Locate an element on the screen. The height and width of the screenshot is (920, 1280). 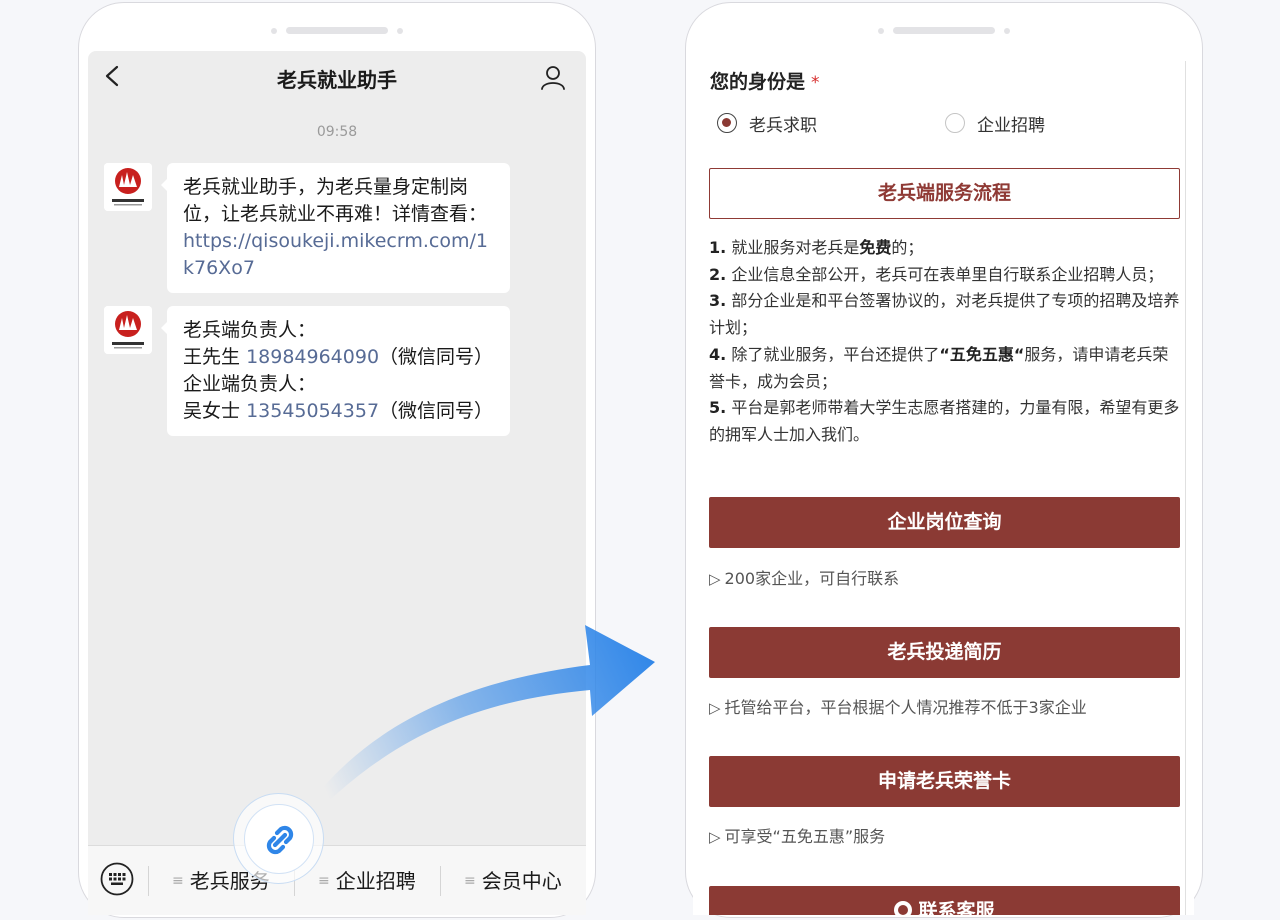
company-phone-link: 13545054357 is located at coordinates (312, 411).